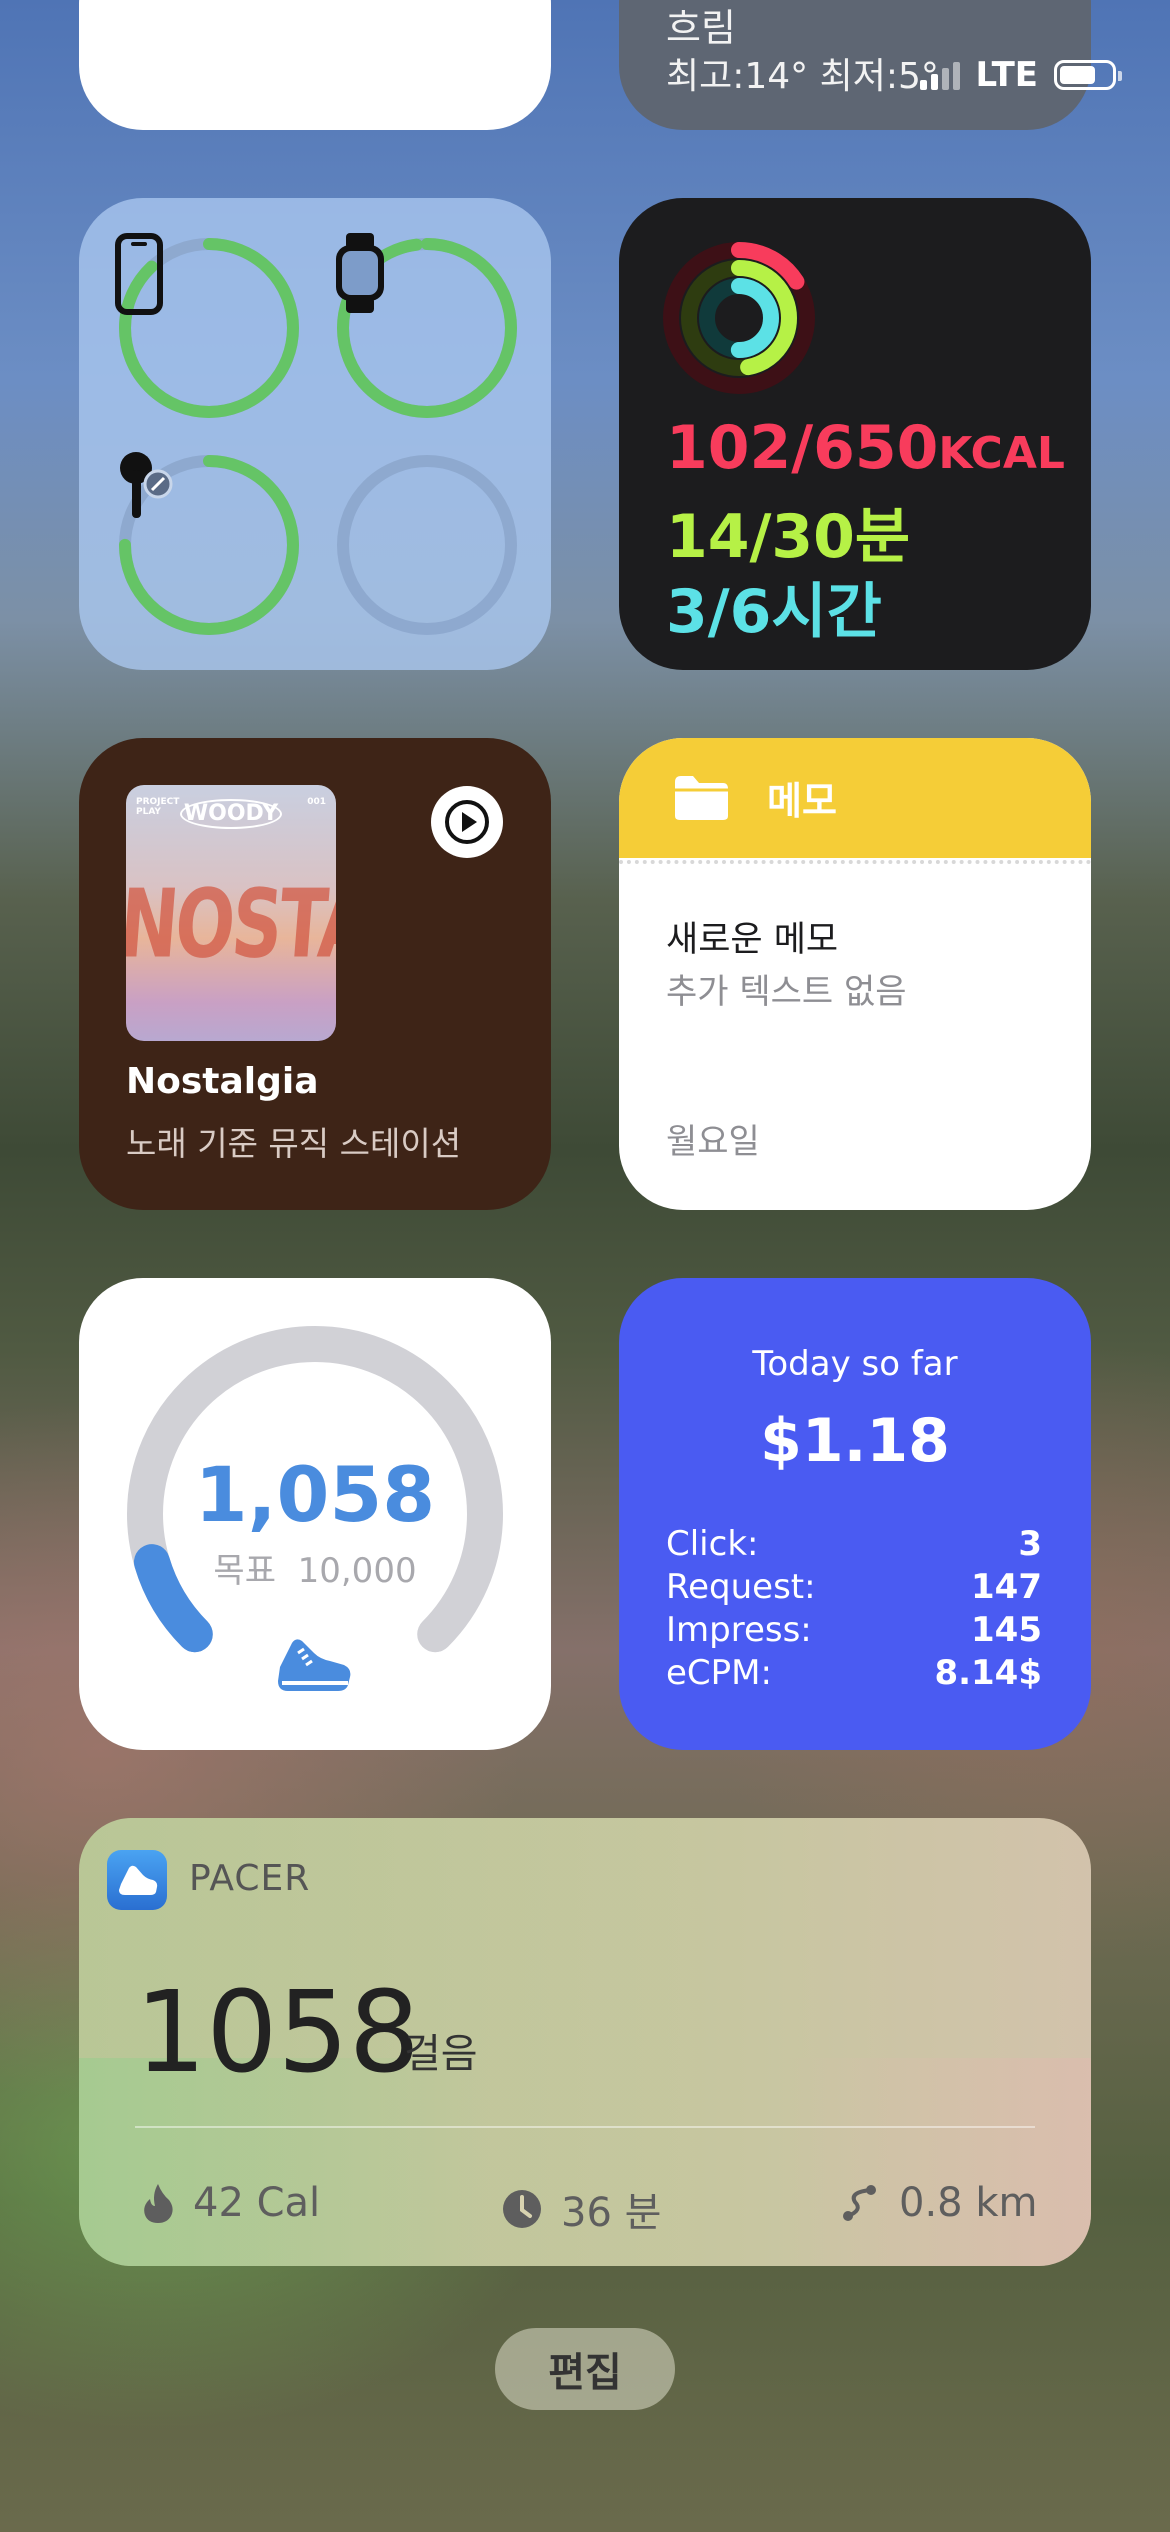 Image resolution: width=1170 pixels, height=2532 pixels. I want to click on airpod-icon, so click(209, 545).